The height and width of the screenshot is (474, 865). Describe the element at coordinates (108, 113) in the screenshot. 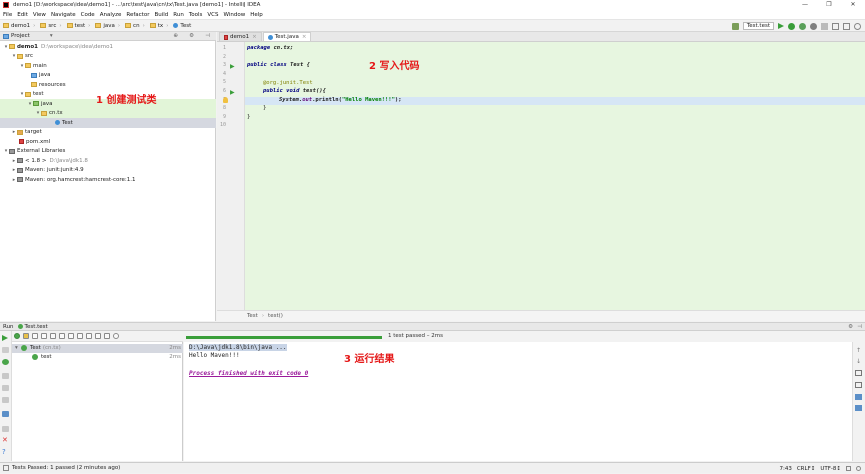

I see `tree-item-cn-tx: ▾ cn.tx` at that location.